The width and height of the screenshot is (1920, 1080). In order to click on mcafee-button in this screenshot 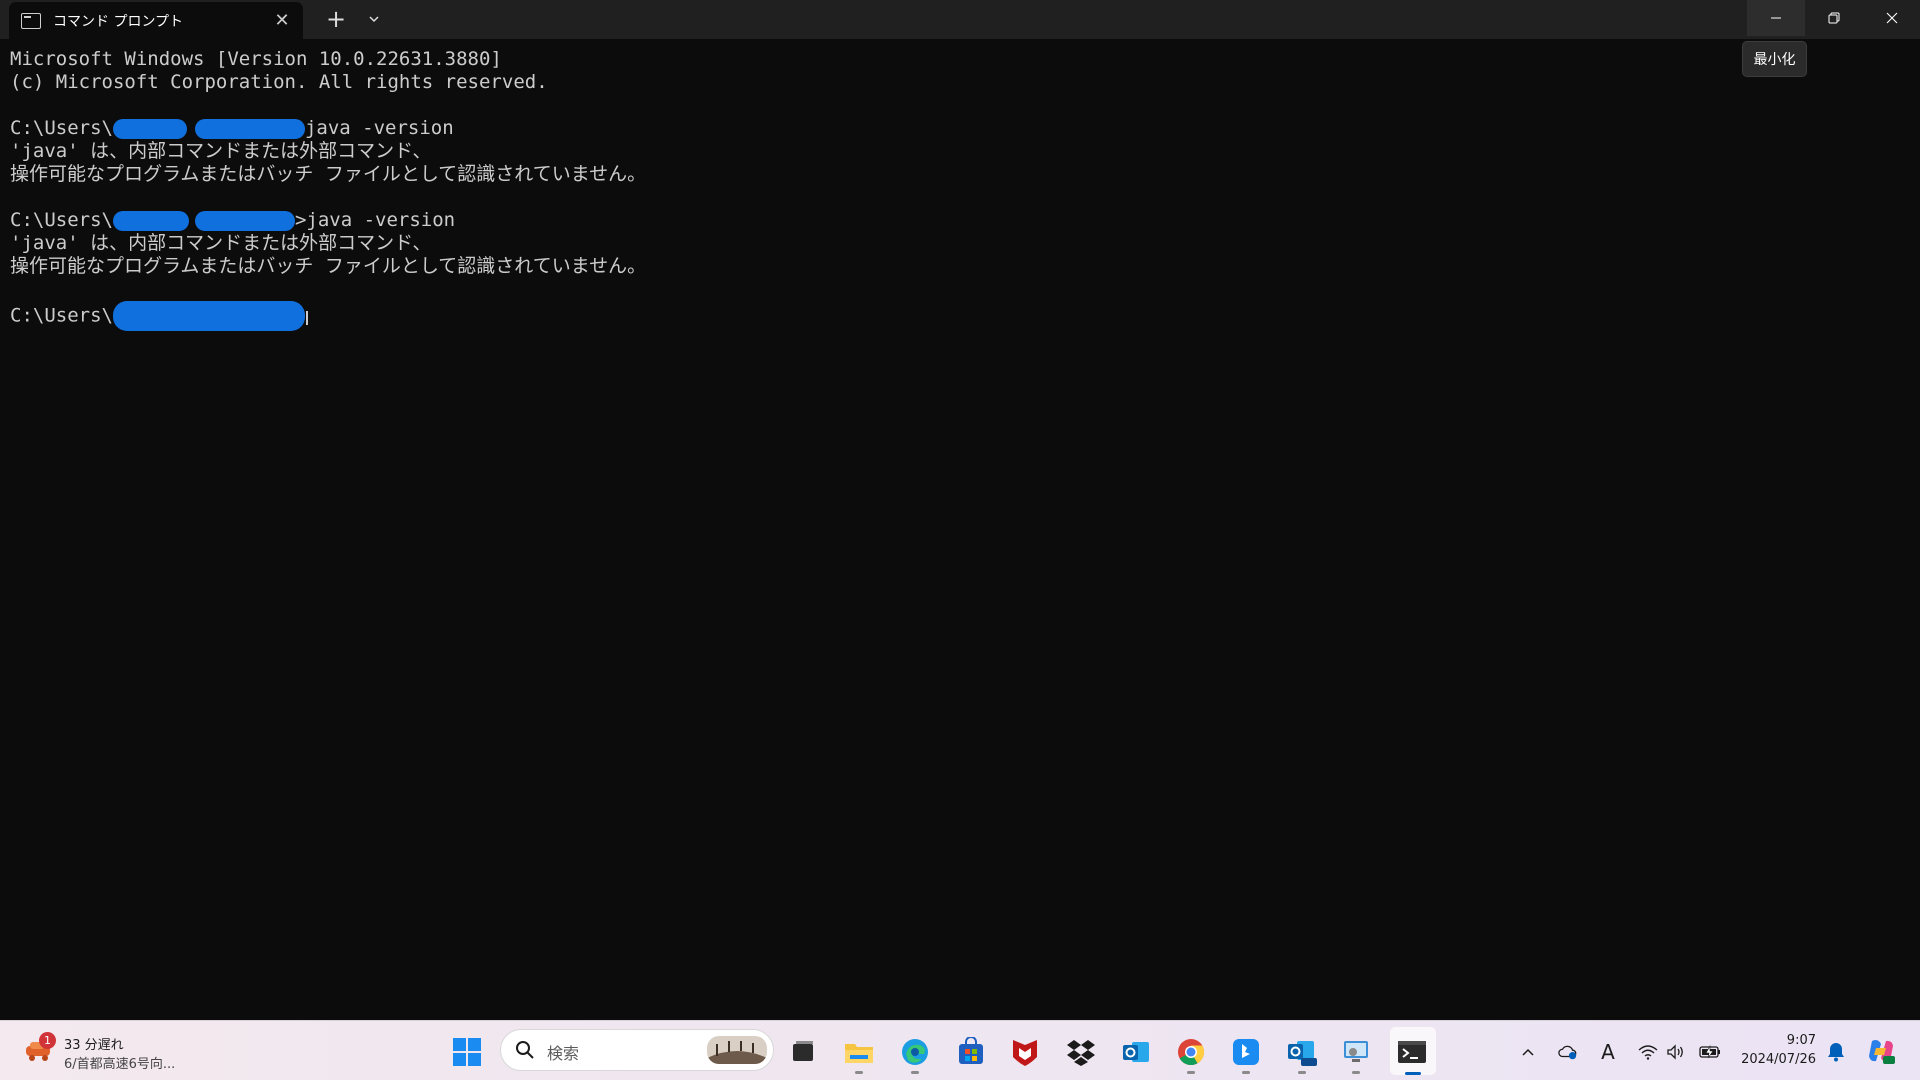, I will do `click(1025, 1052)`.